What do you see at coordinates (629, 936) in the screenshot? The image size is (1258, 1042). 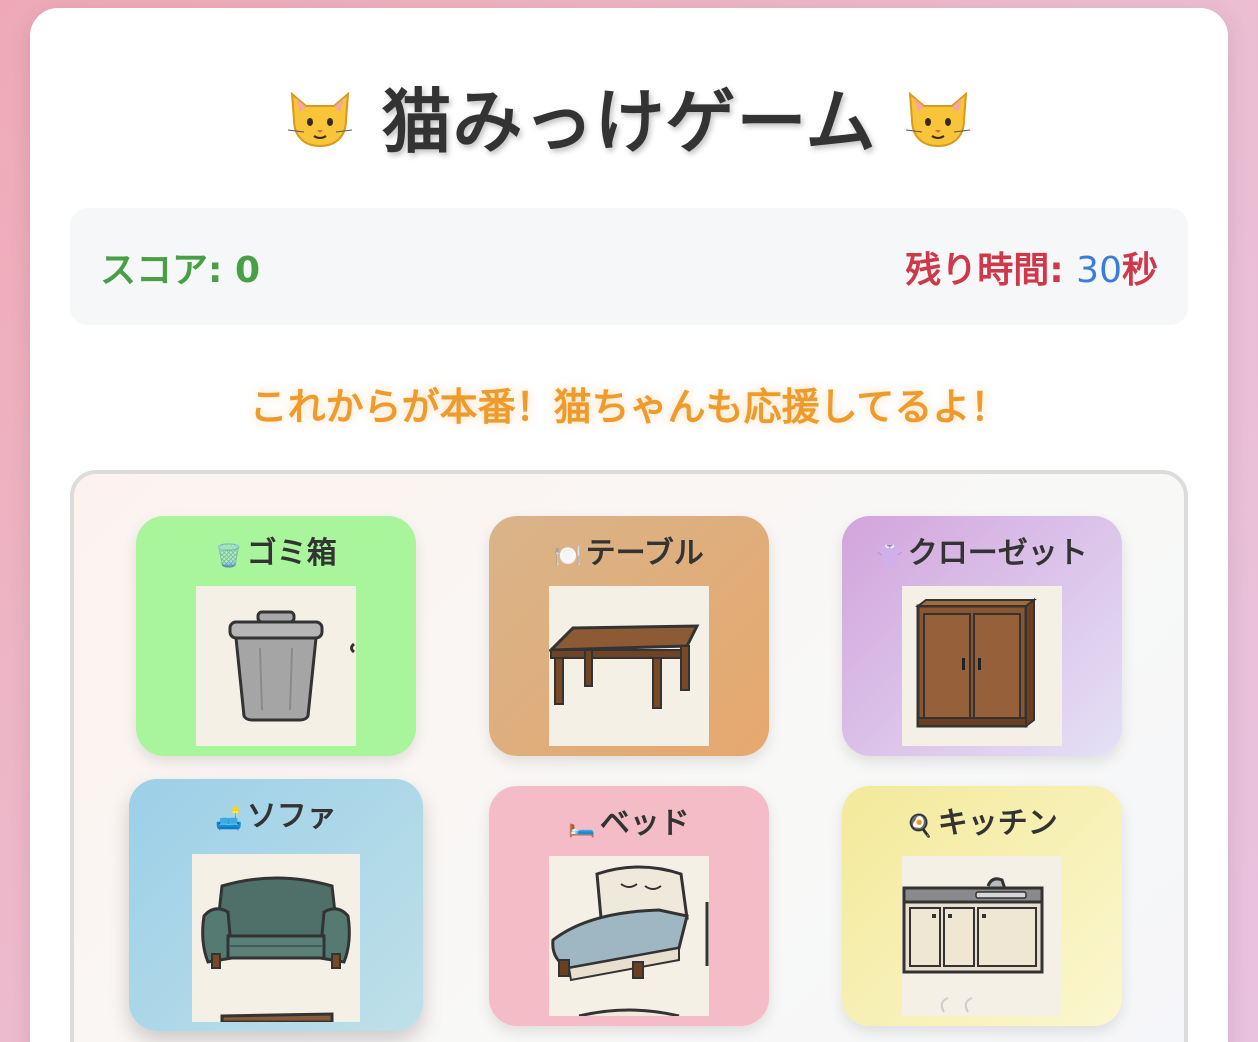 I see `bed-icon` at bounding box center [629, 936].